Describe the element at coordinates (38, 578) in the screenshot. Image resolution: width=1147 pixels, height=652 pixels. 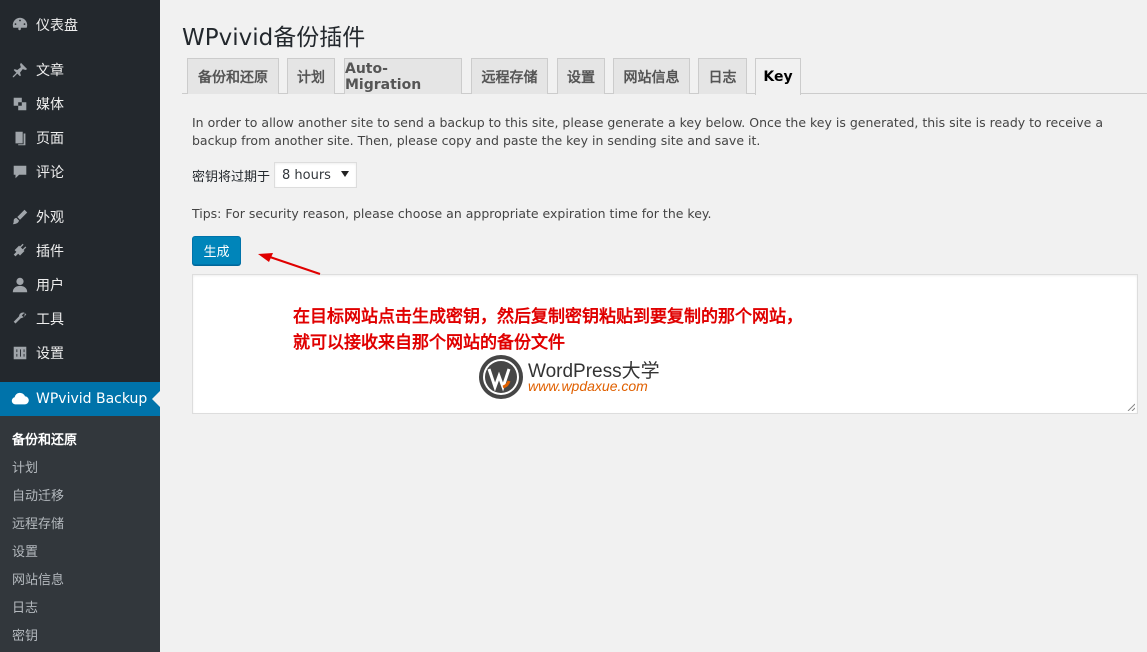
I see `submenu-item-site-info: 网站信息` at that location.